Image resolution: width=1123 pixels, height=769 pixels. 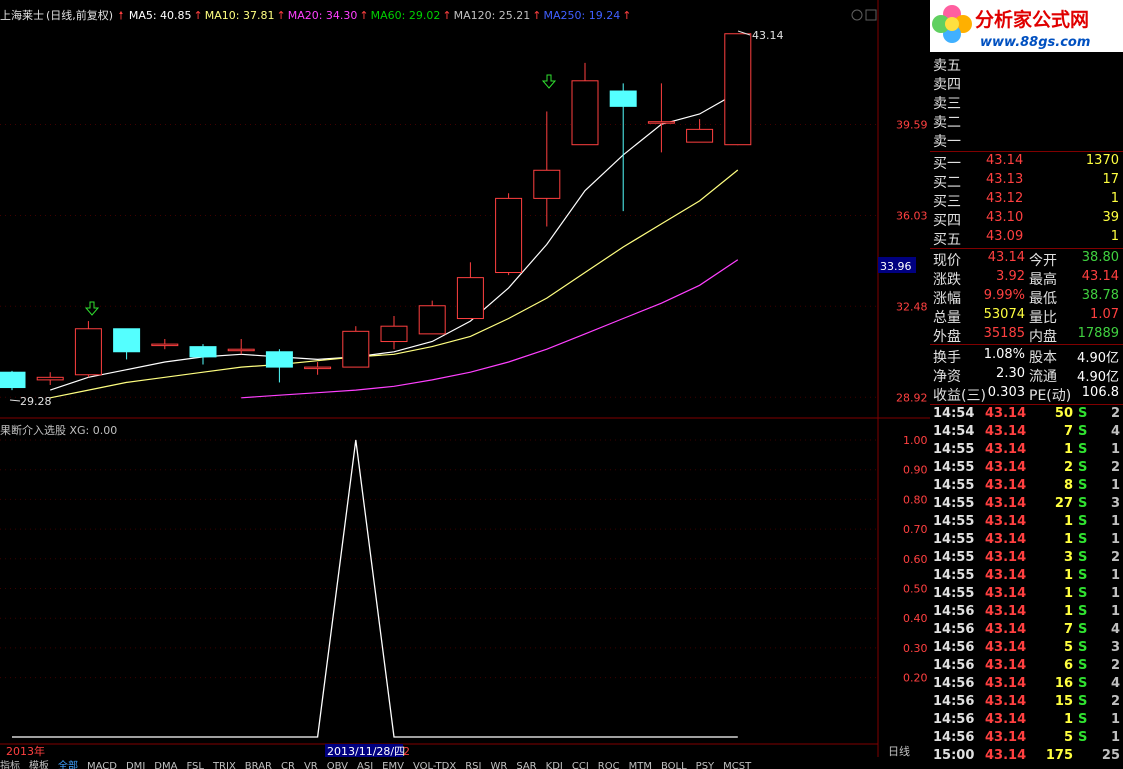 What do you see at coordinates (1026, 721) in the screenshot?
I see `trade-row: 14:56 43.14 1 S 1` at bounding box center [1026, 721].